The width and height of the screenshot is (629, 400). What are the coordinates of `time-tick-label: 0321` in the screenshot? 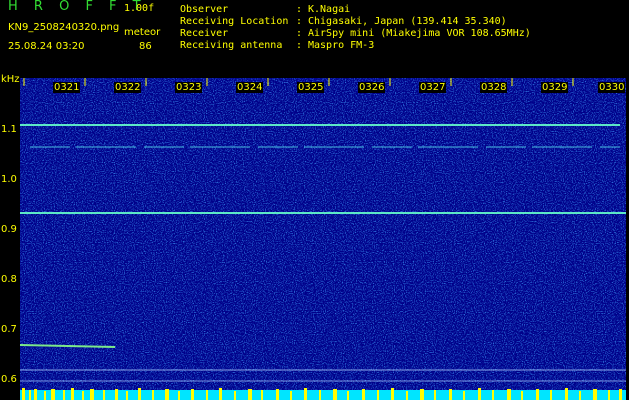 It's located at (67, 87).